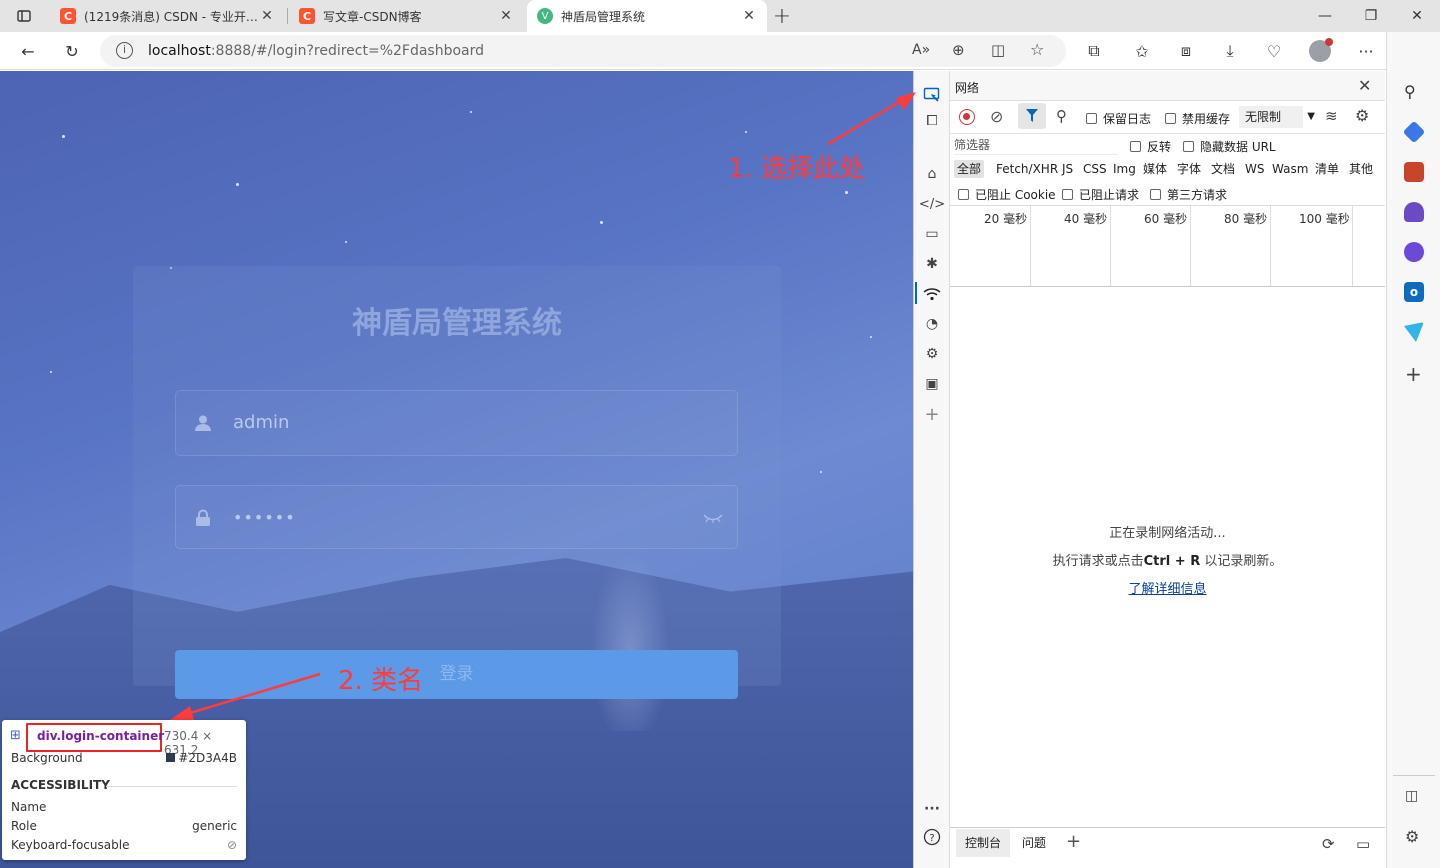  What do you see at coordinates (1411, 796) in the screenshot?
I see `sidebar-layout-icon: ◫` at bounding box center [1411, 796].